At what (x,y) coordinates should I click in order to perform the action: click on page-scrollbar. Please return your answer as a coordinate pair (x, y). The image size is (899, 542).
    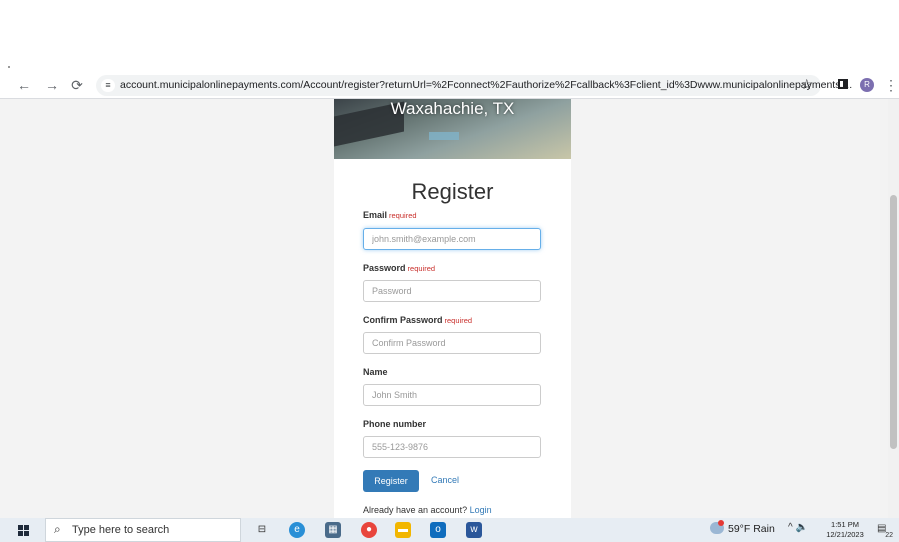
    Looking at the image, I should click on (893, 308).